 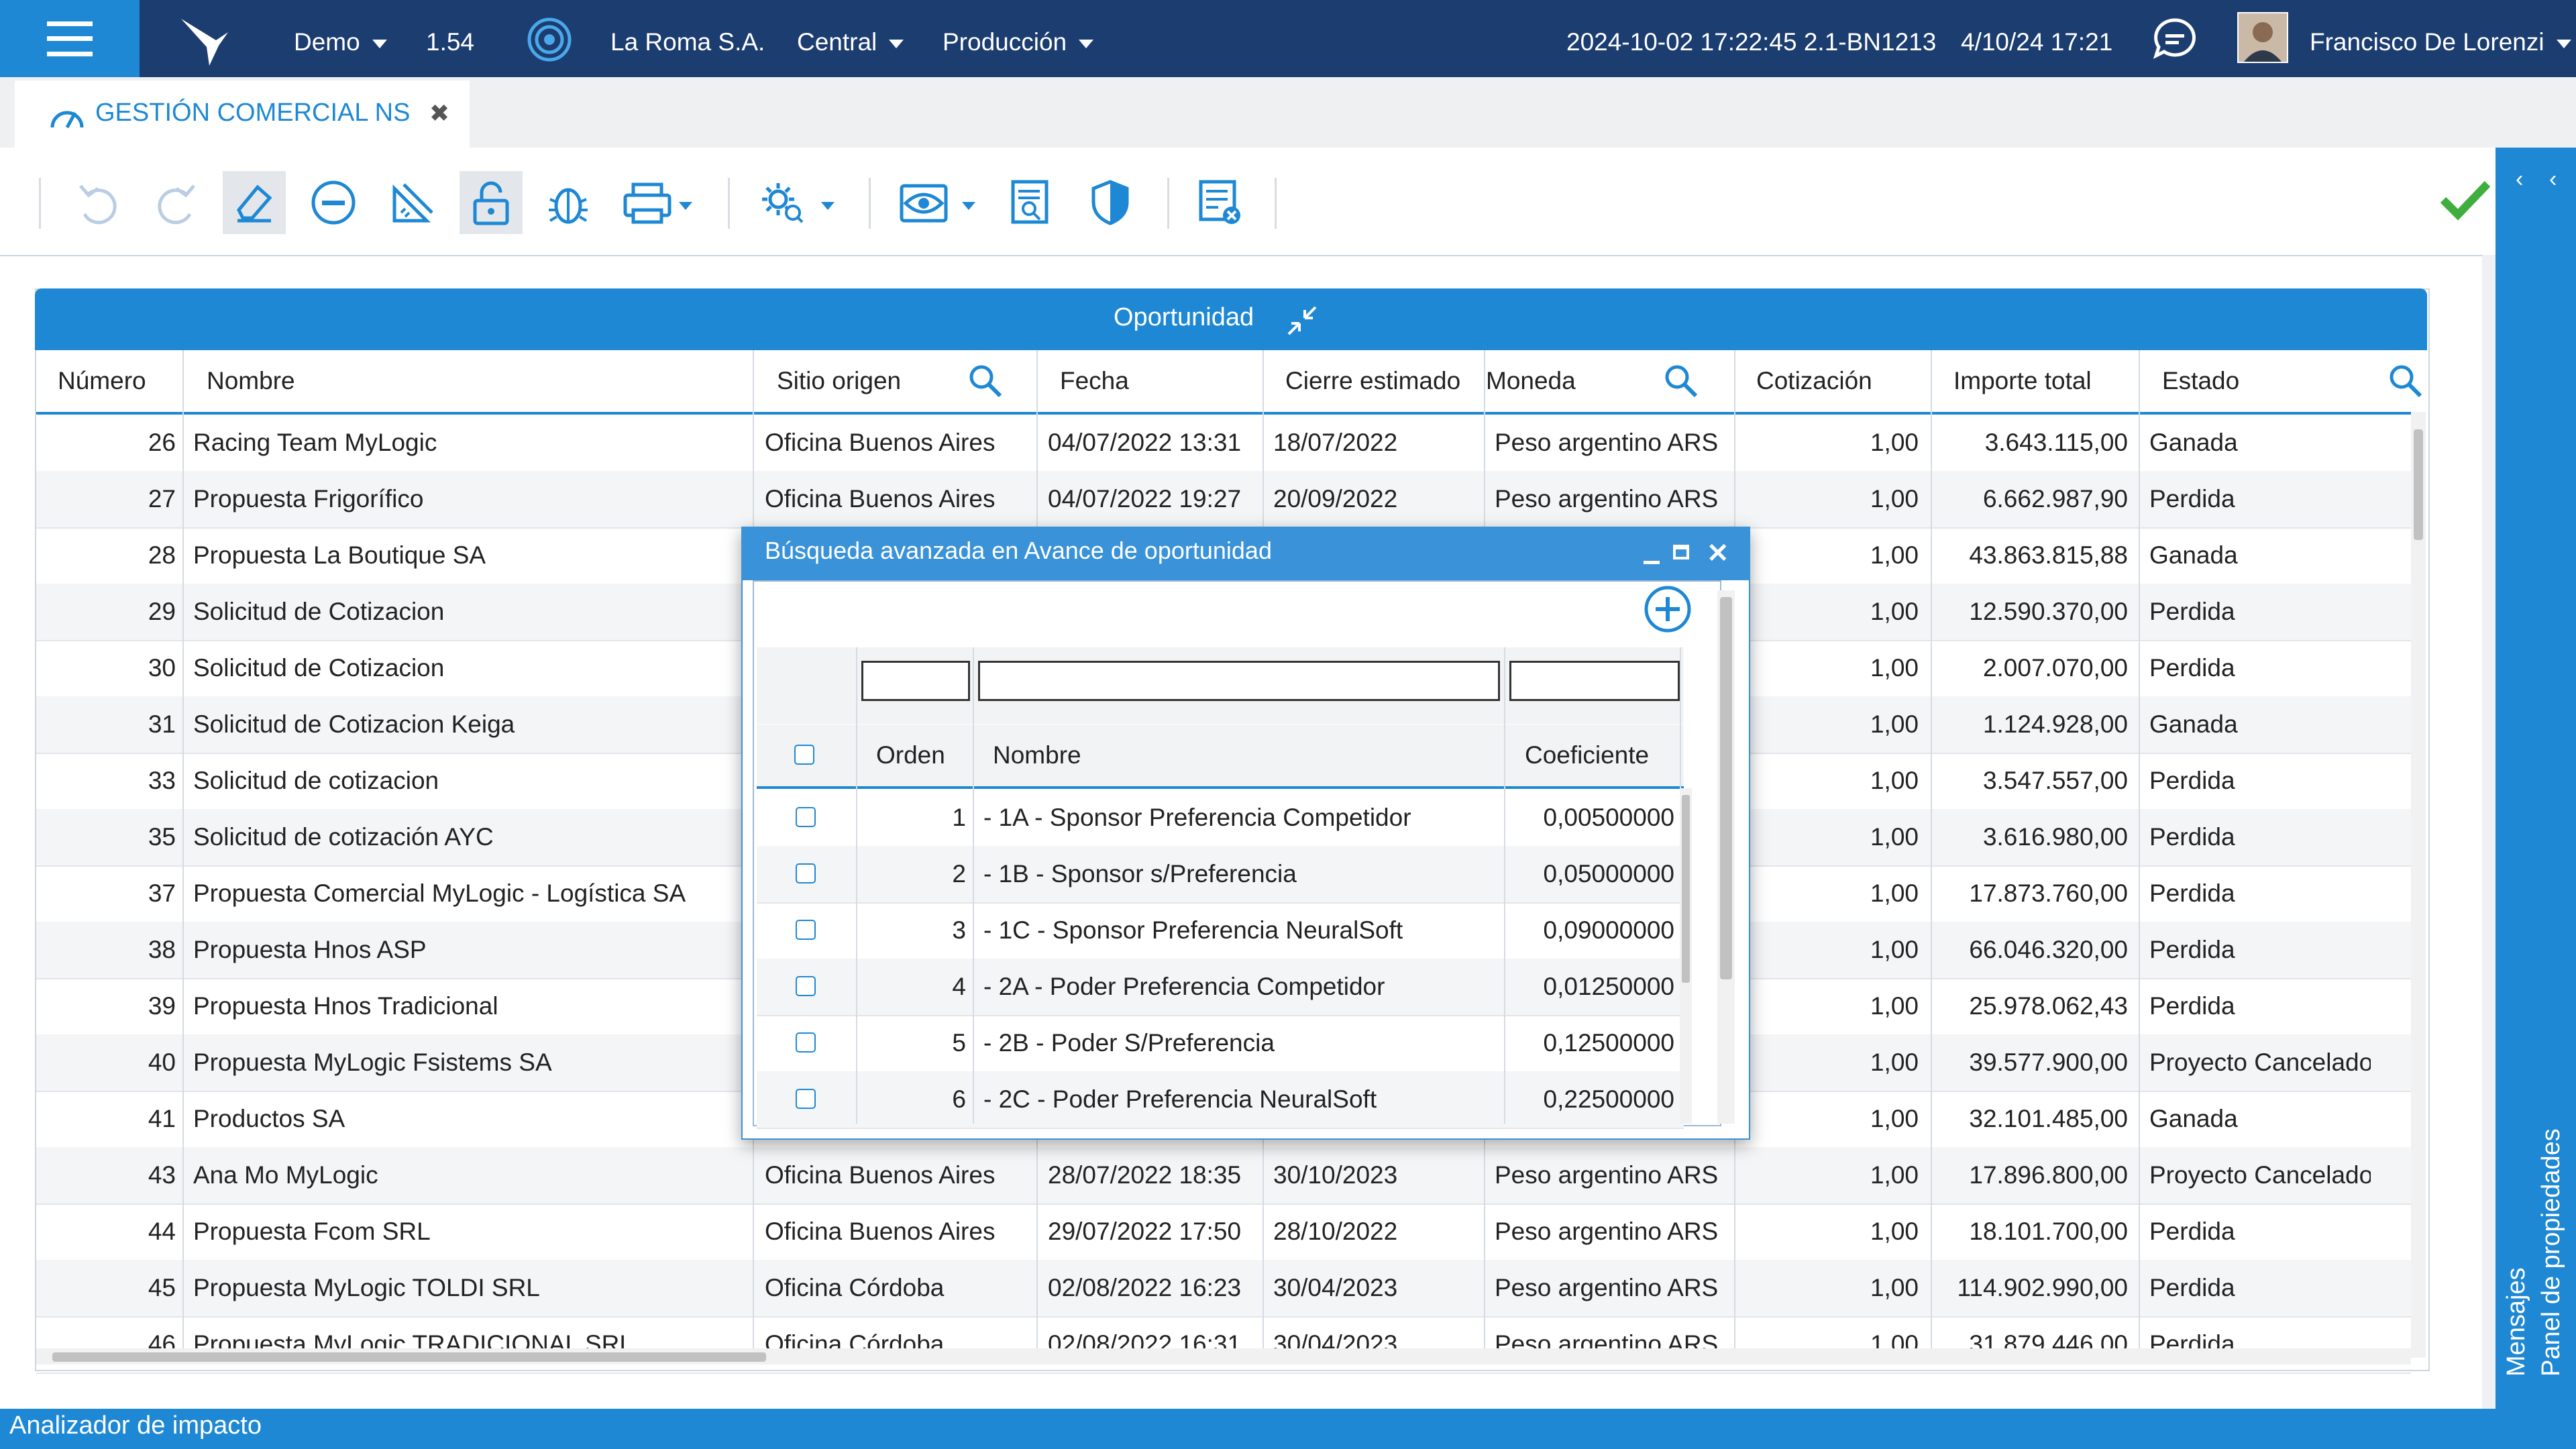 What do you see at coordinates (2048, 1175) in the screenshot?
I see `cell-importe: 17.896.800,00` at bounding box center [2048, 1175].